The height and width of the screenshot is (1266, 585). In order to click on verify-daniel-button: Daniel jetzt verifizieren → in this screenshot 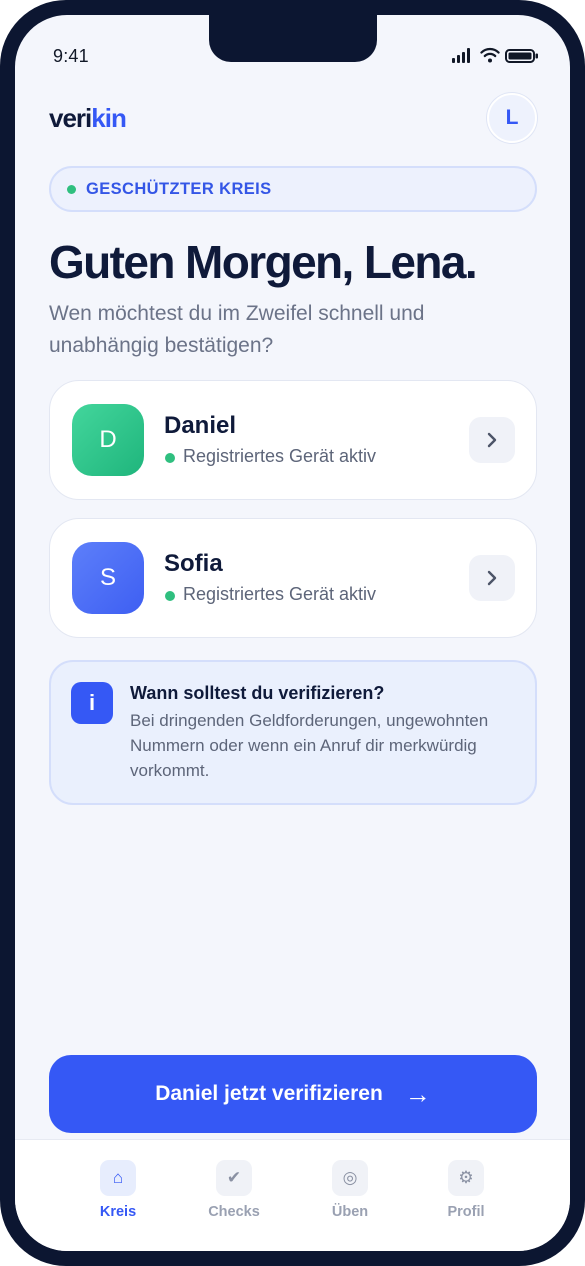, I will do `click(293, 1094)`.